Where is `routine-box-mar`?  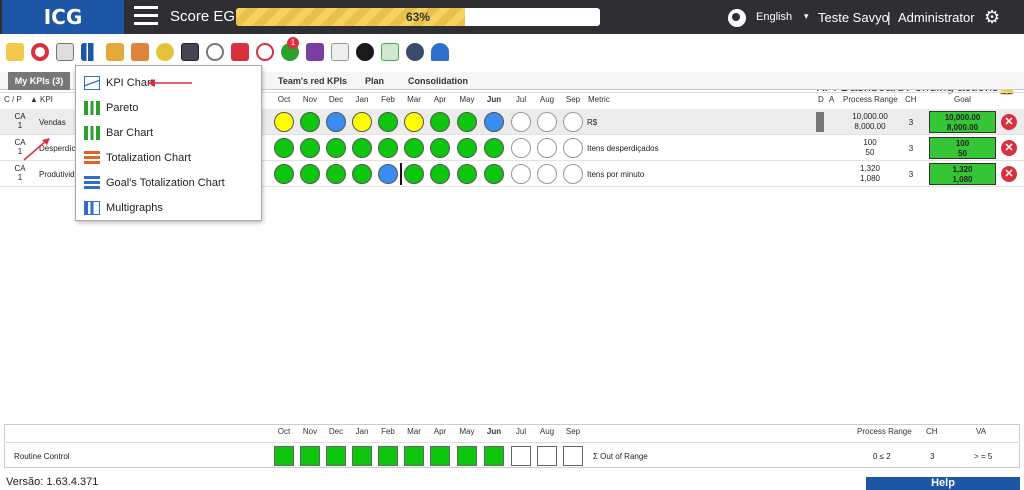 routine-box-mar is located at coordinates (414, 456).